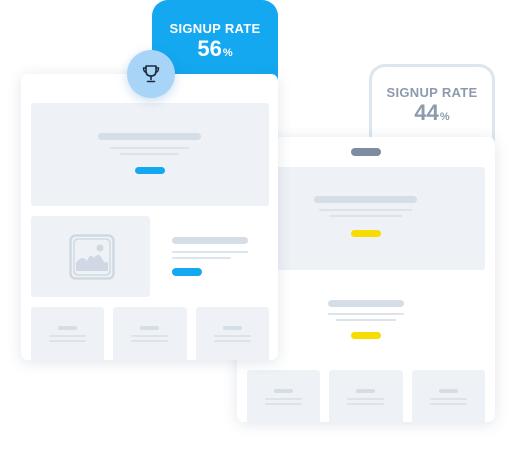 Image resolution: width=521 pixels, height=450 pixels. I want to click on variant-b-hero-cta-button, so click(366, 233).